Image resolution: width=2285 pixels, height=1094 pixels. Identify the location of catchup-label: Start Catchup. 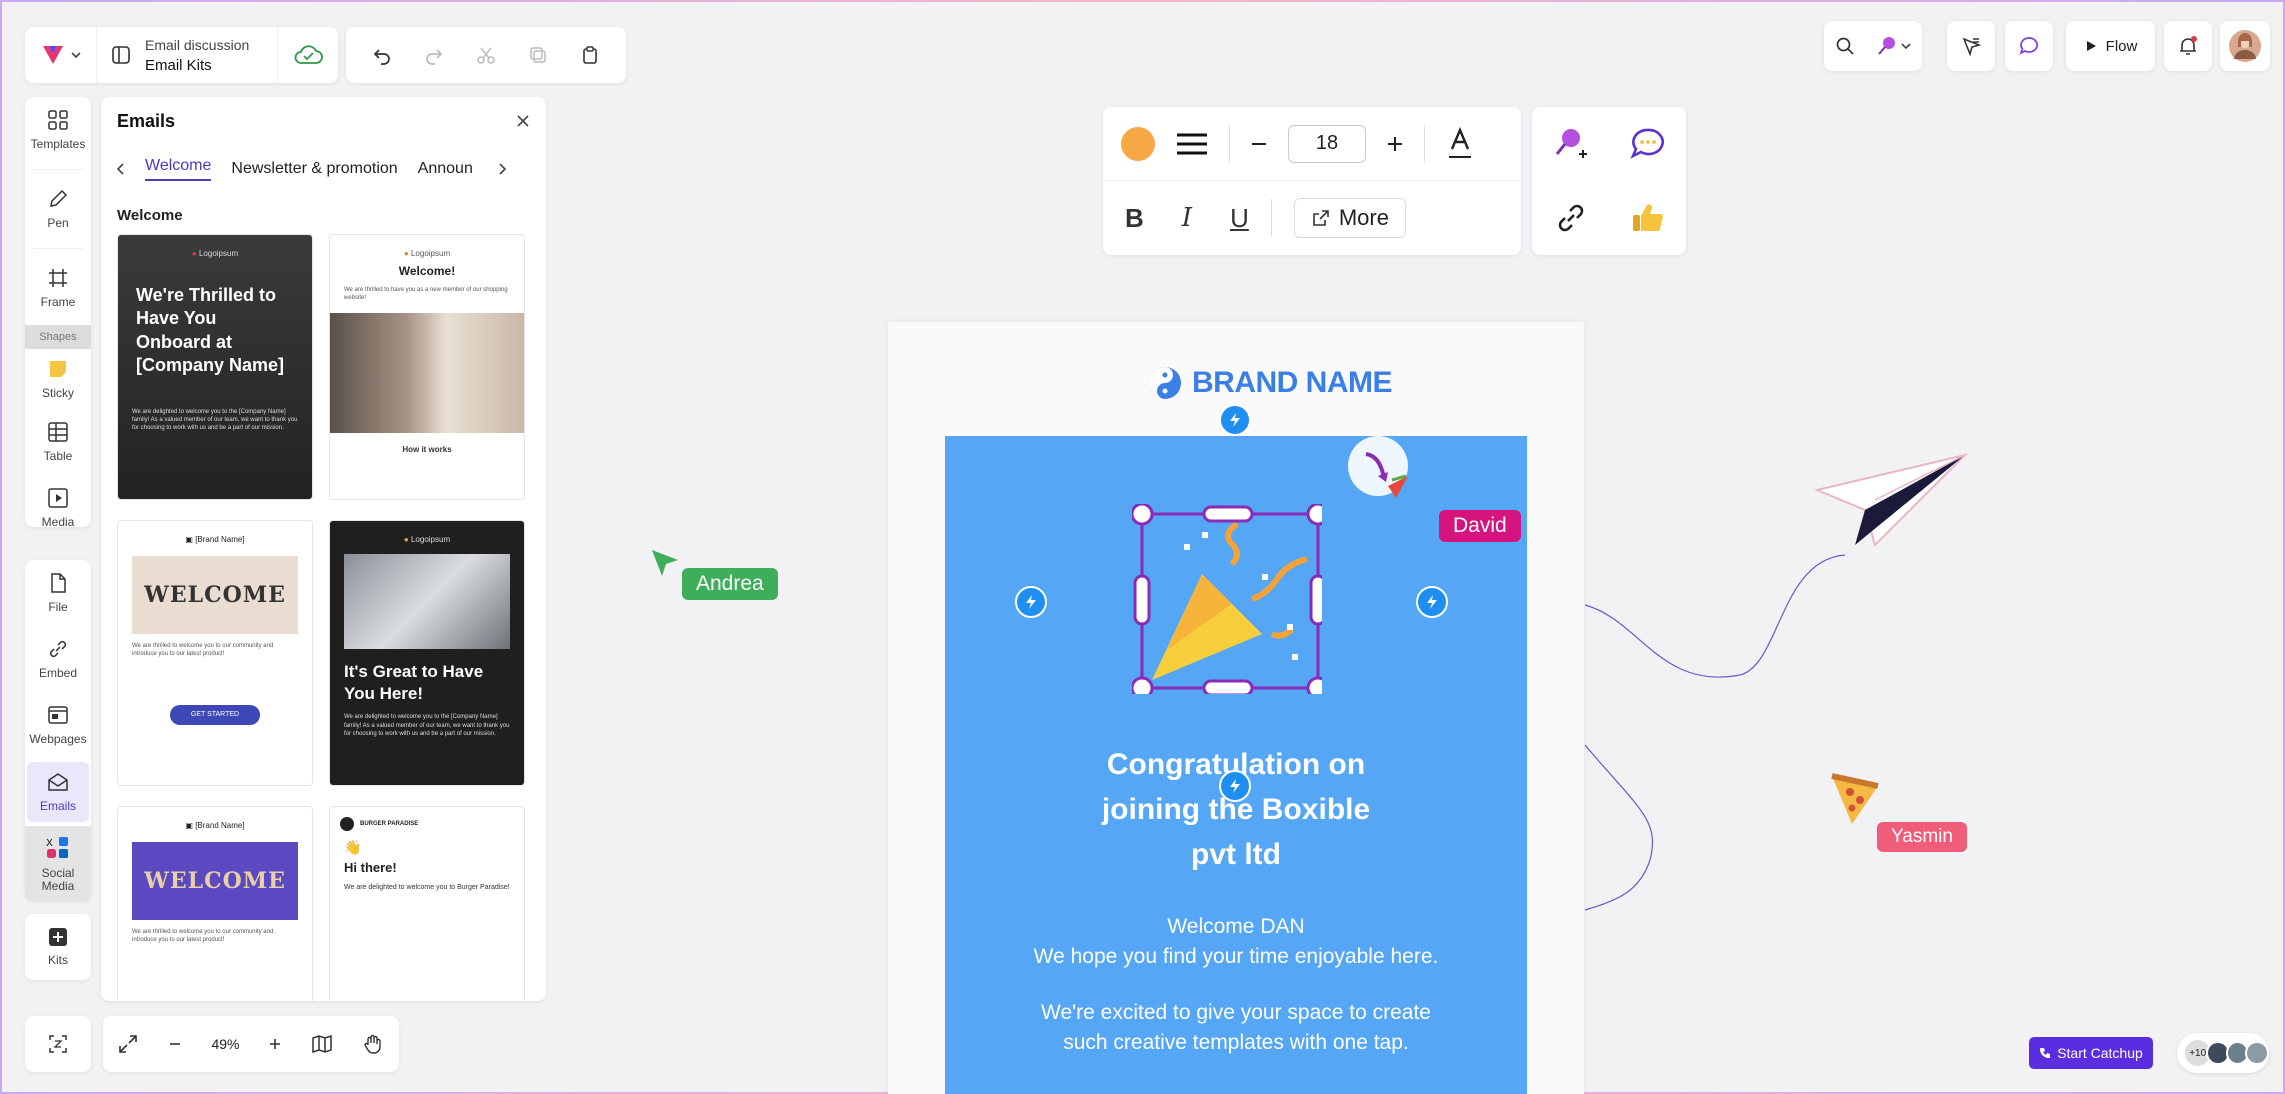
(2100, 1053).